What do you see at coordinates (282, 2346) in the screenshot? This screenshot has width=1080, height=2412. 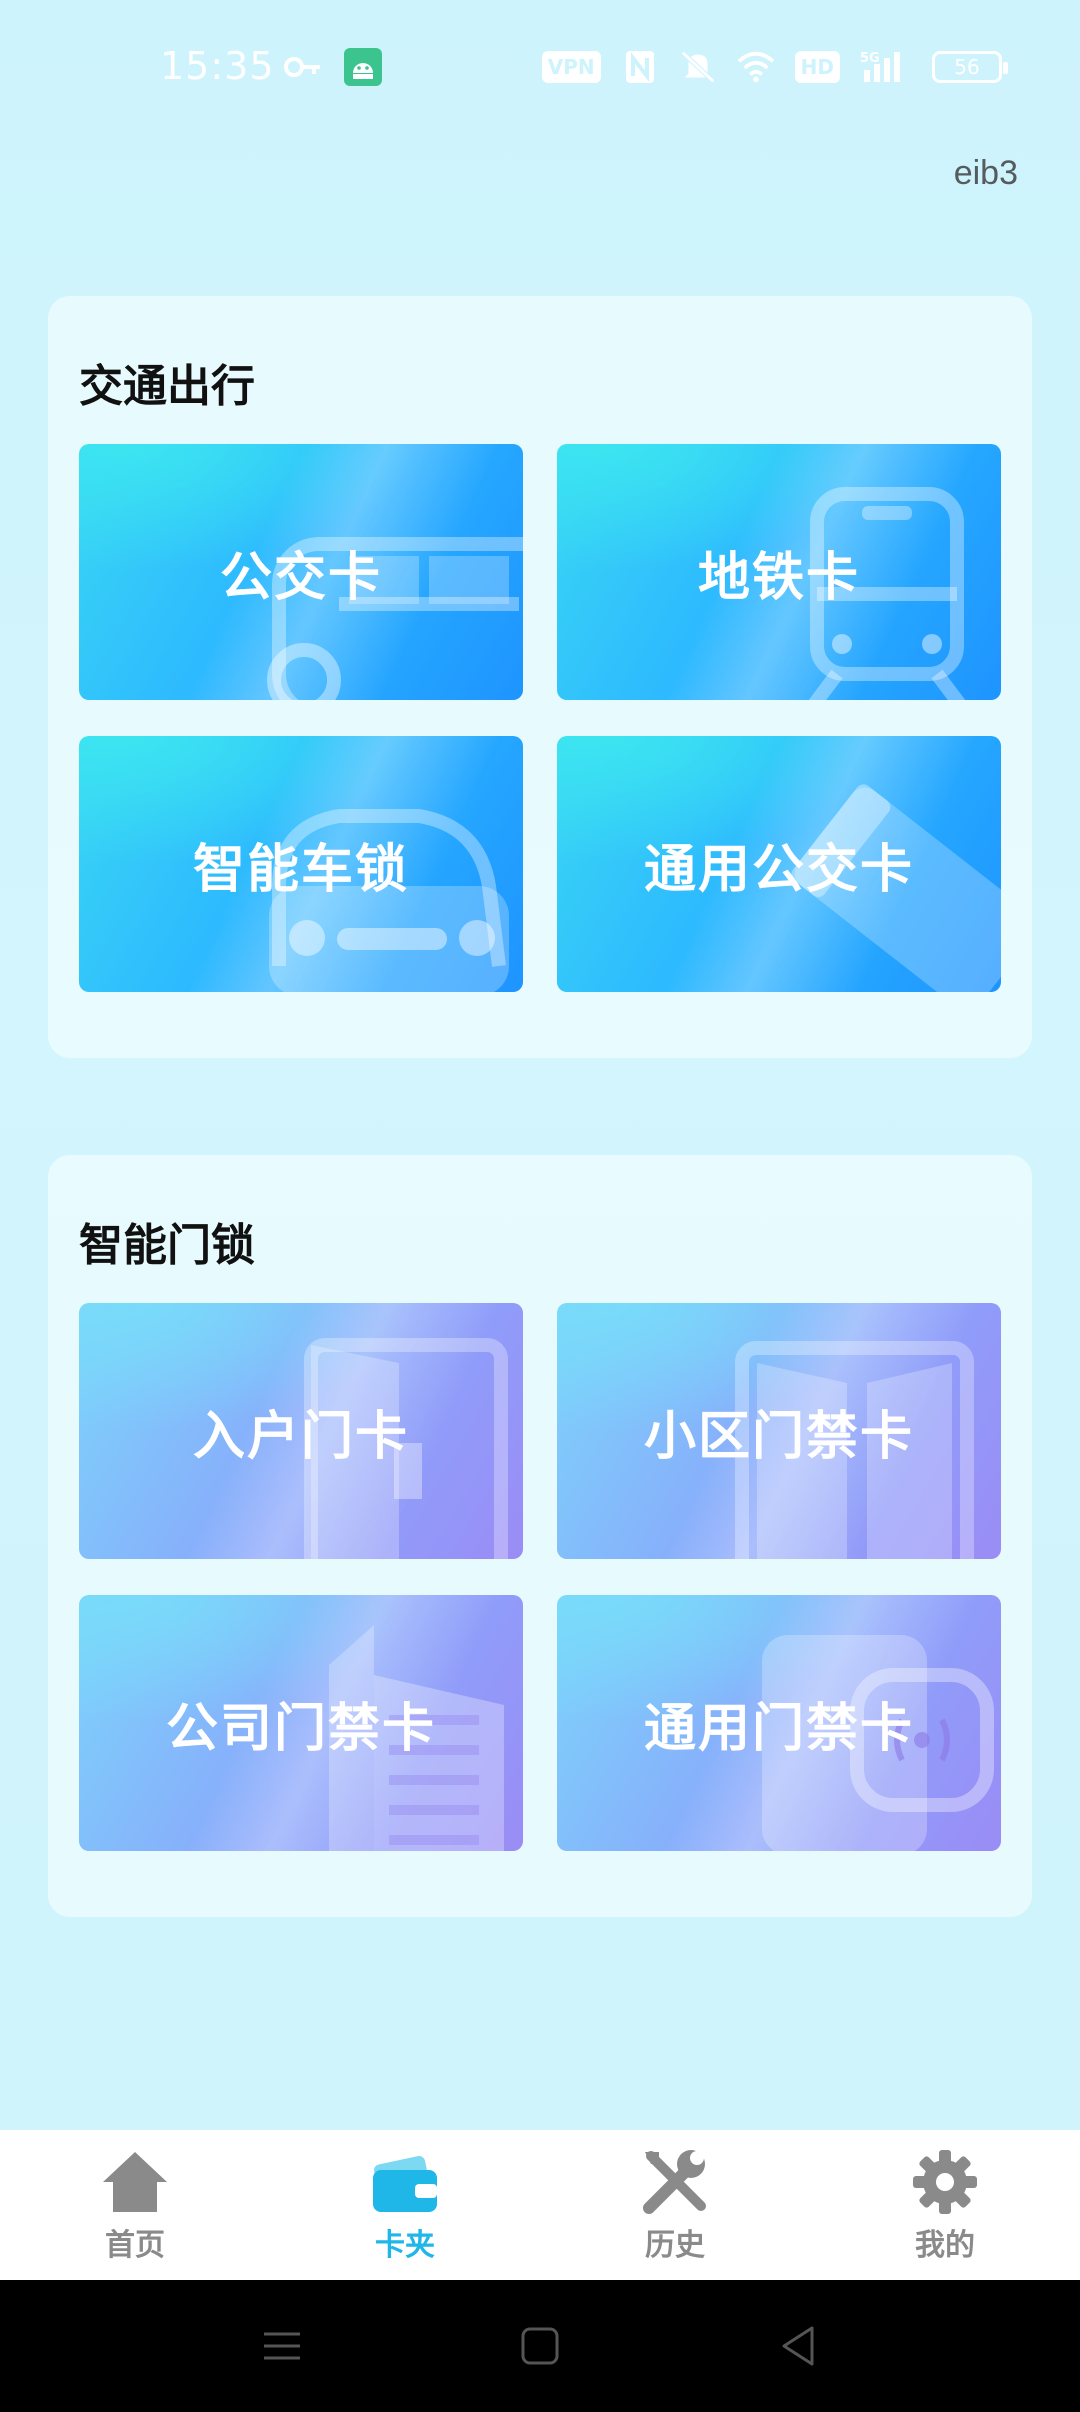 I see `menu-icon` at bounding box center [282, 2346].